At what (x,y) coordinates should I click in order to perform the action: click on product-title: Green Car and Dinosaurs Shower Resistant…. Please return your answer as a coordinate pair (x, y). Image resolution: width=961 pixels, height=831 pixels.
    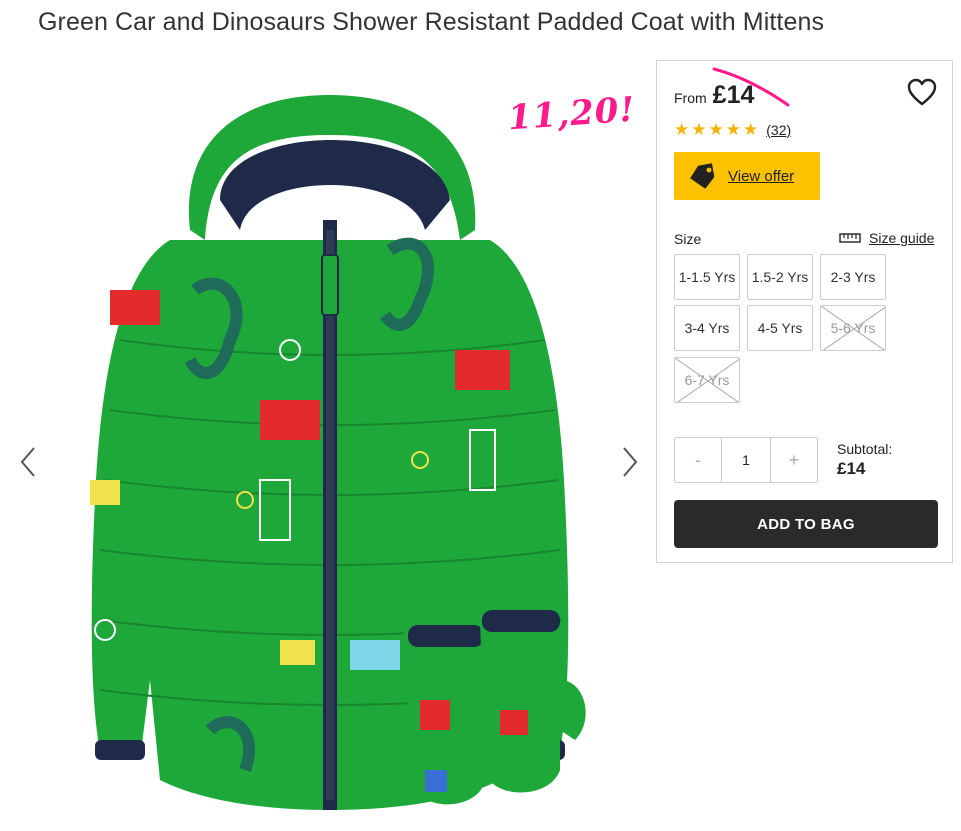
    Looking at the image, I should click on (431, 22).